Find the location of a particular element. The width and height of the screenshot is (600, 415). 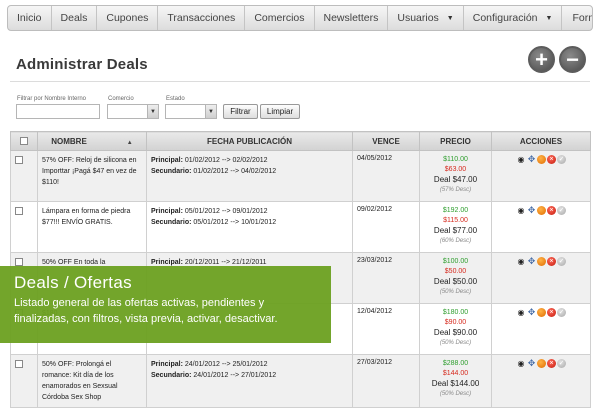

minus-circle-icon: − is located at coordinates (572, 59).